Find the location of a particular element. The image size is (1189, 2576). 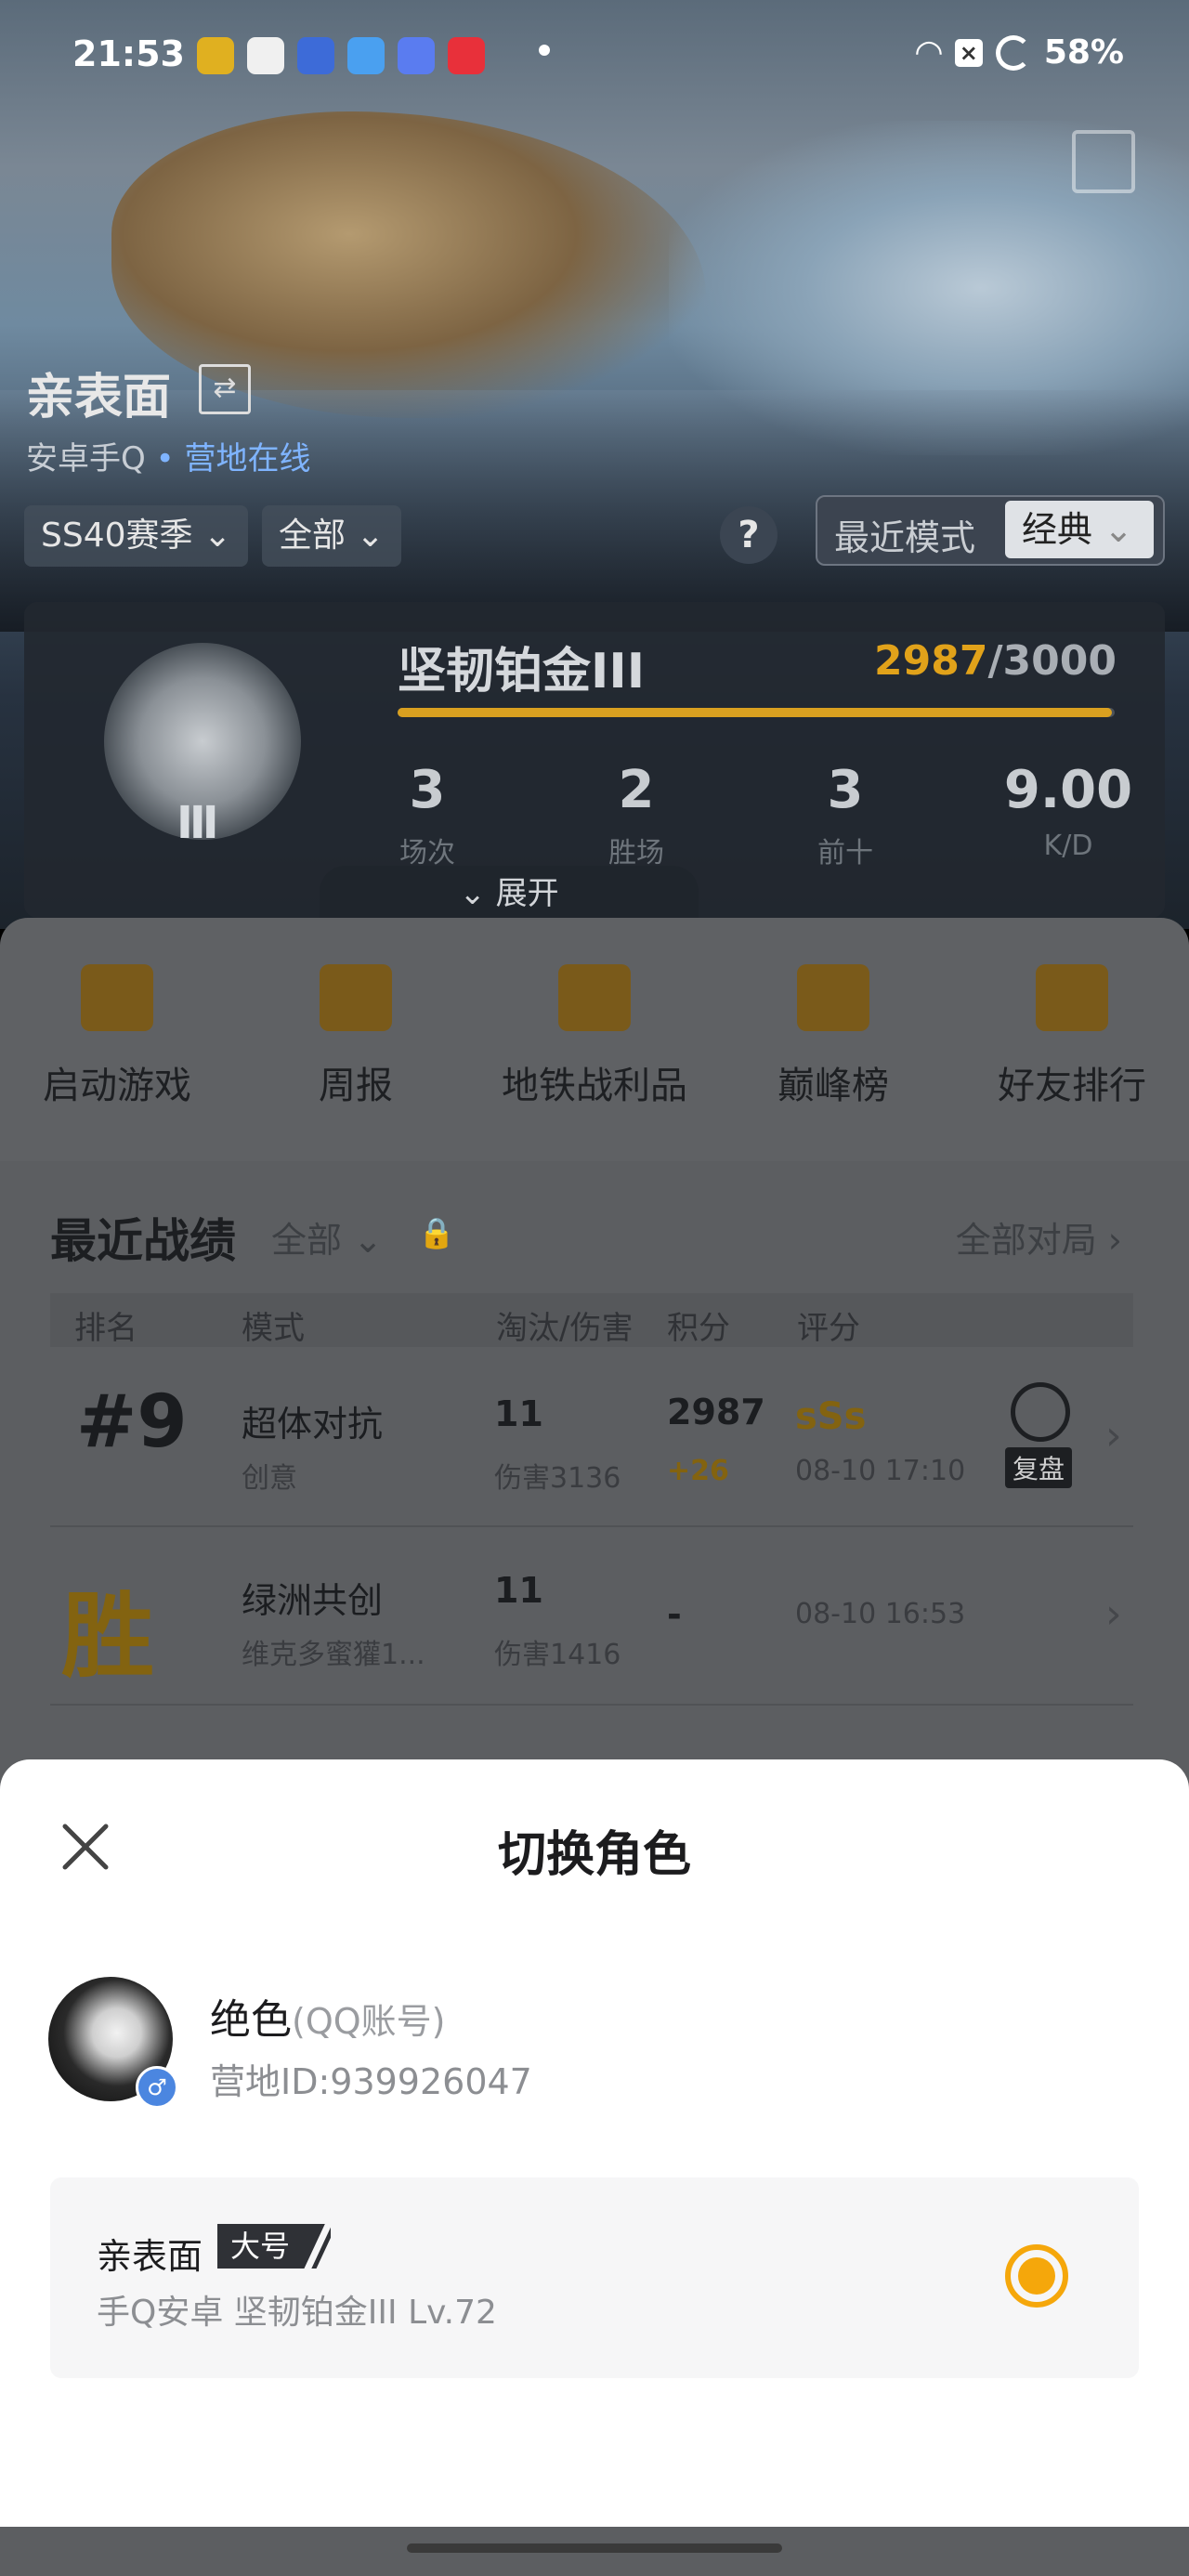

battery-percent: 58% is located at coordinates (1084, 52).